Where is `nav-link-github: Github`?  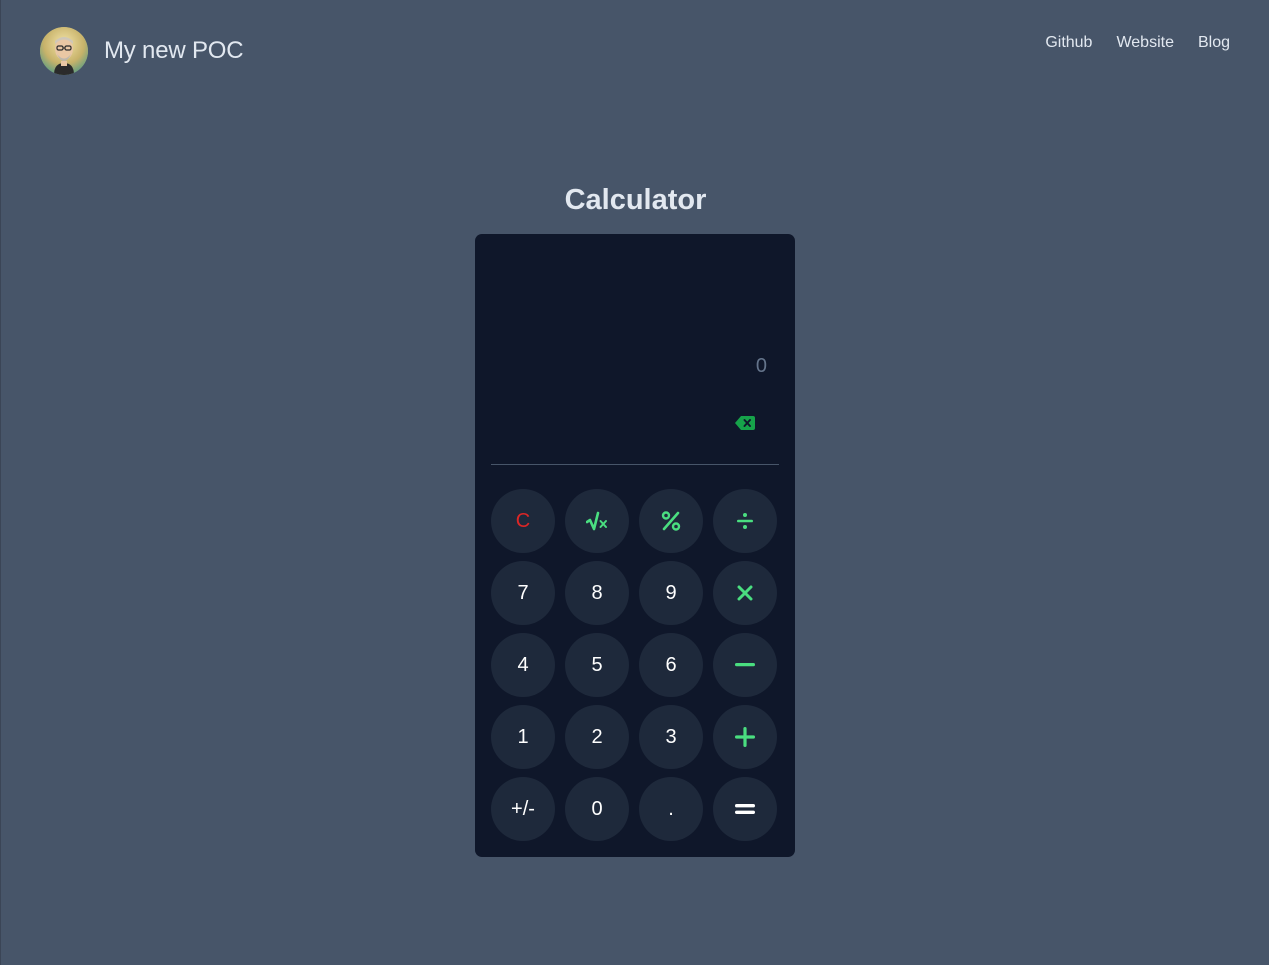
nav-link-github: Github is located at coordinates (1068, 43).